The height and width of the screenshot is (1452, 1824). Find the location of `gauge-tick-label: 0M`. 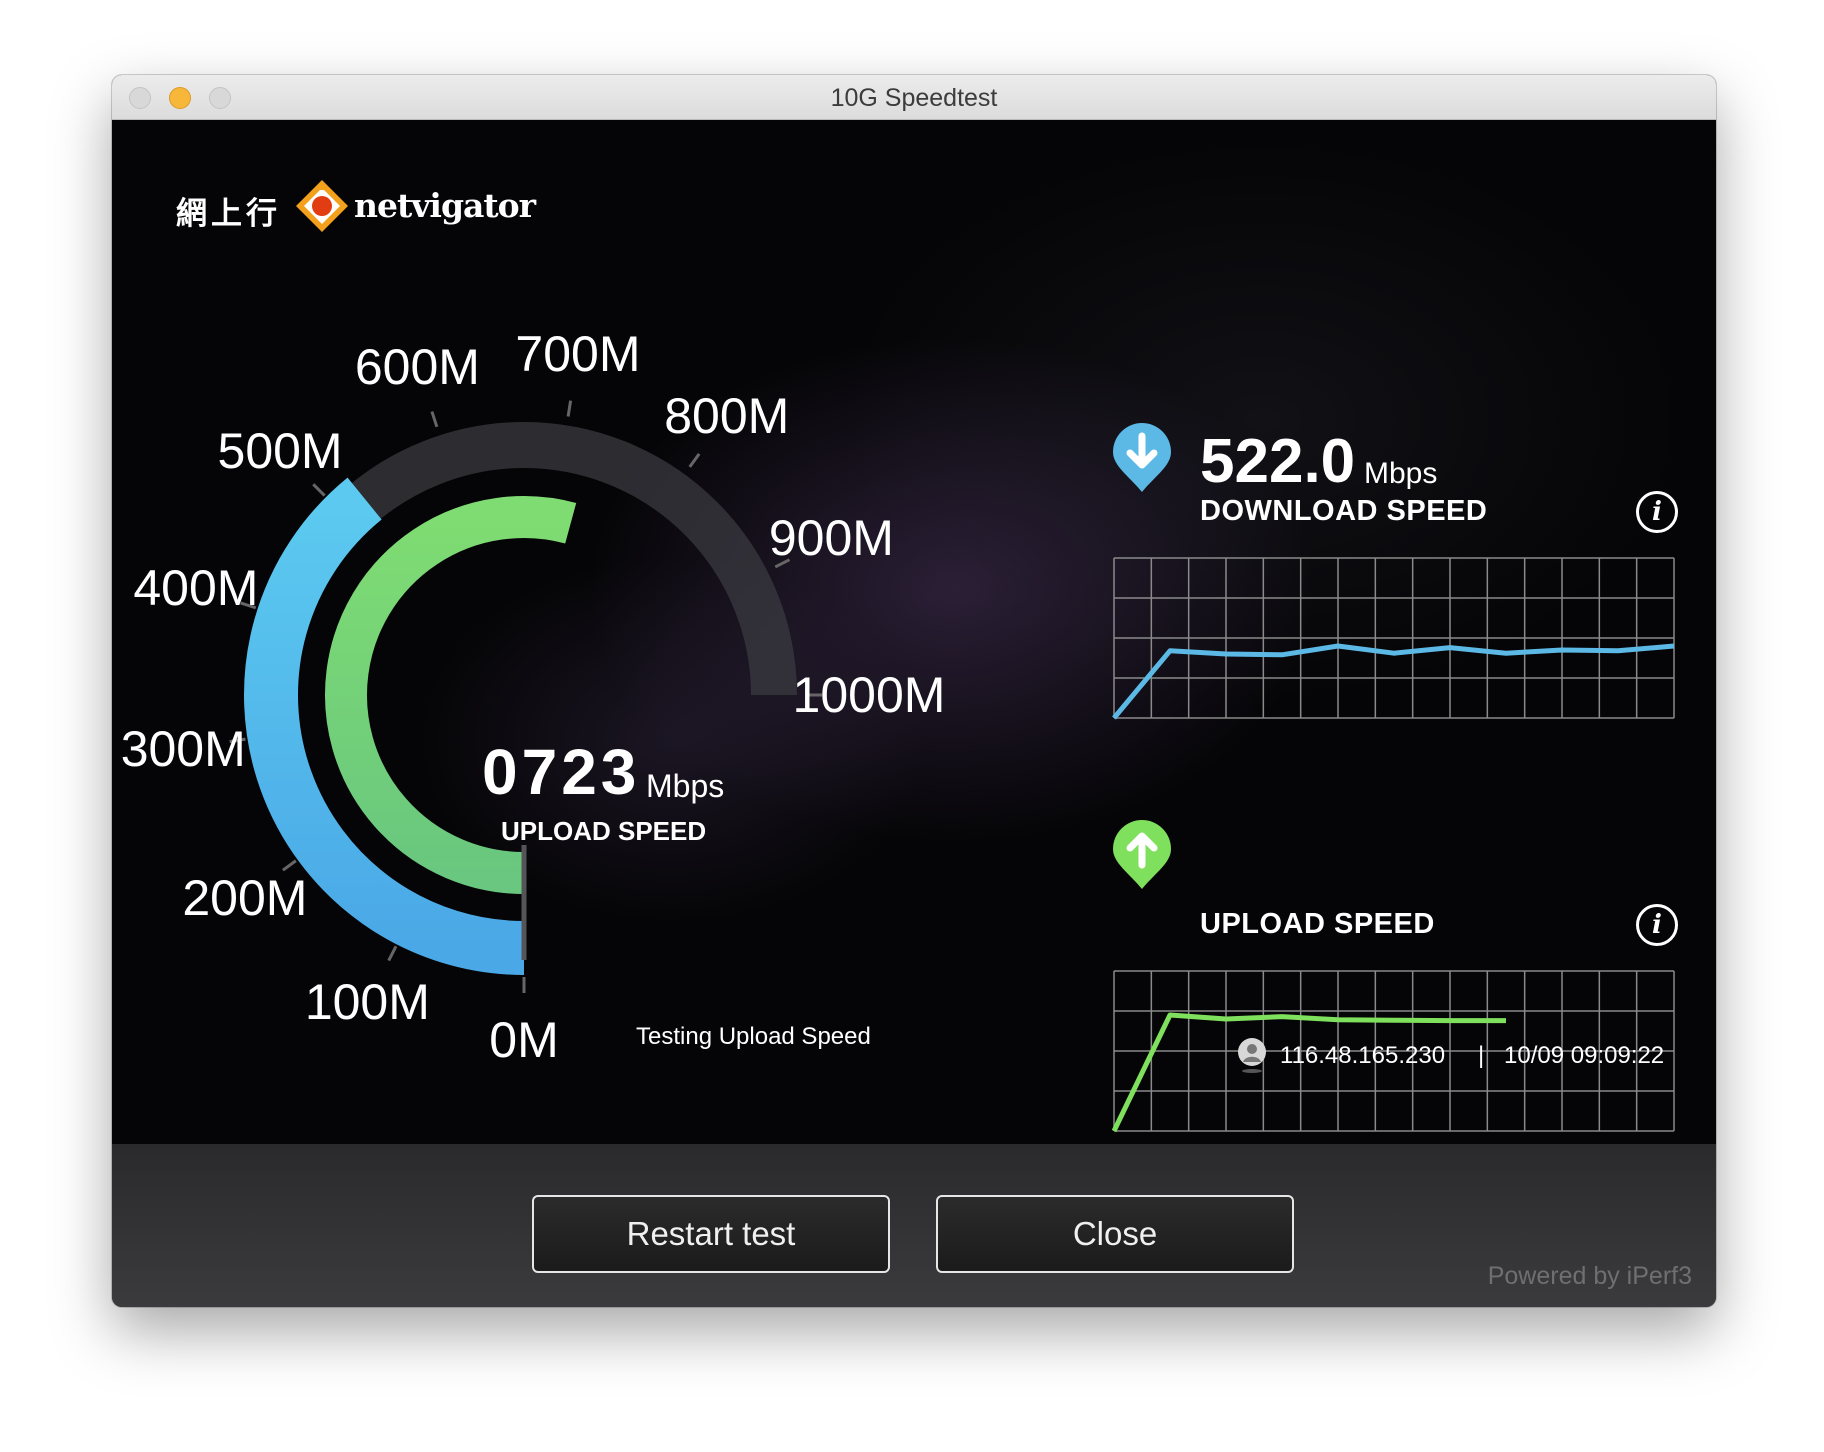

gauge-tick-label: 0M is located at coordinates (524, 1040).